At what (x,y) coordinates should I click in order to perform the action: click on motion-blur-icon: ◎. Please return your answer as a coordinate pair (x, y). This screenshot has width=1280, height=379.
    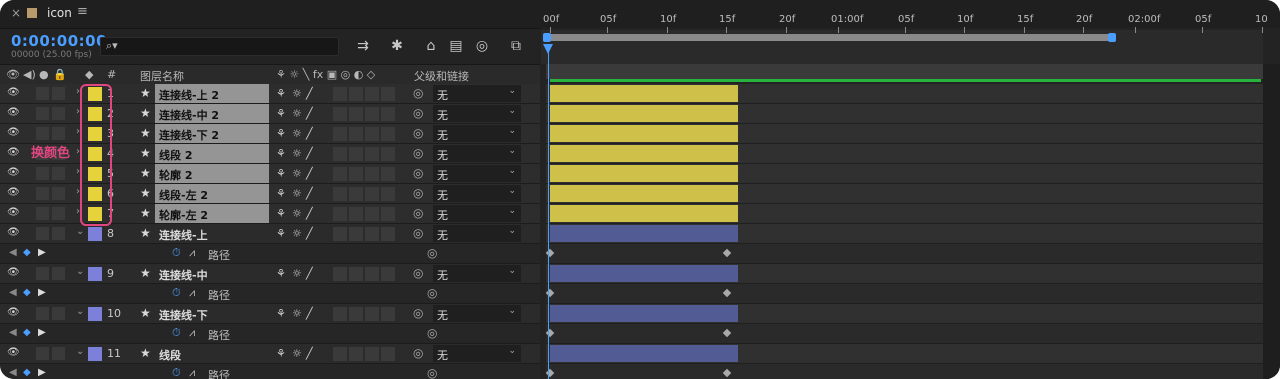
    Looking at the image, I should click on (482, 46).